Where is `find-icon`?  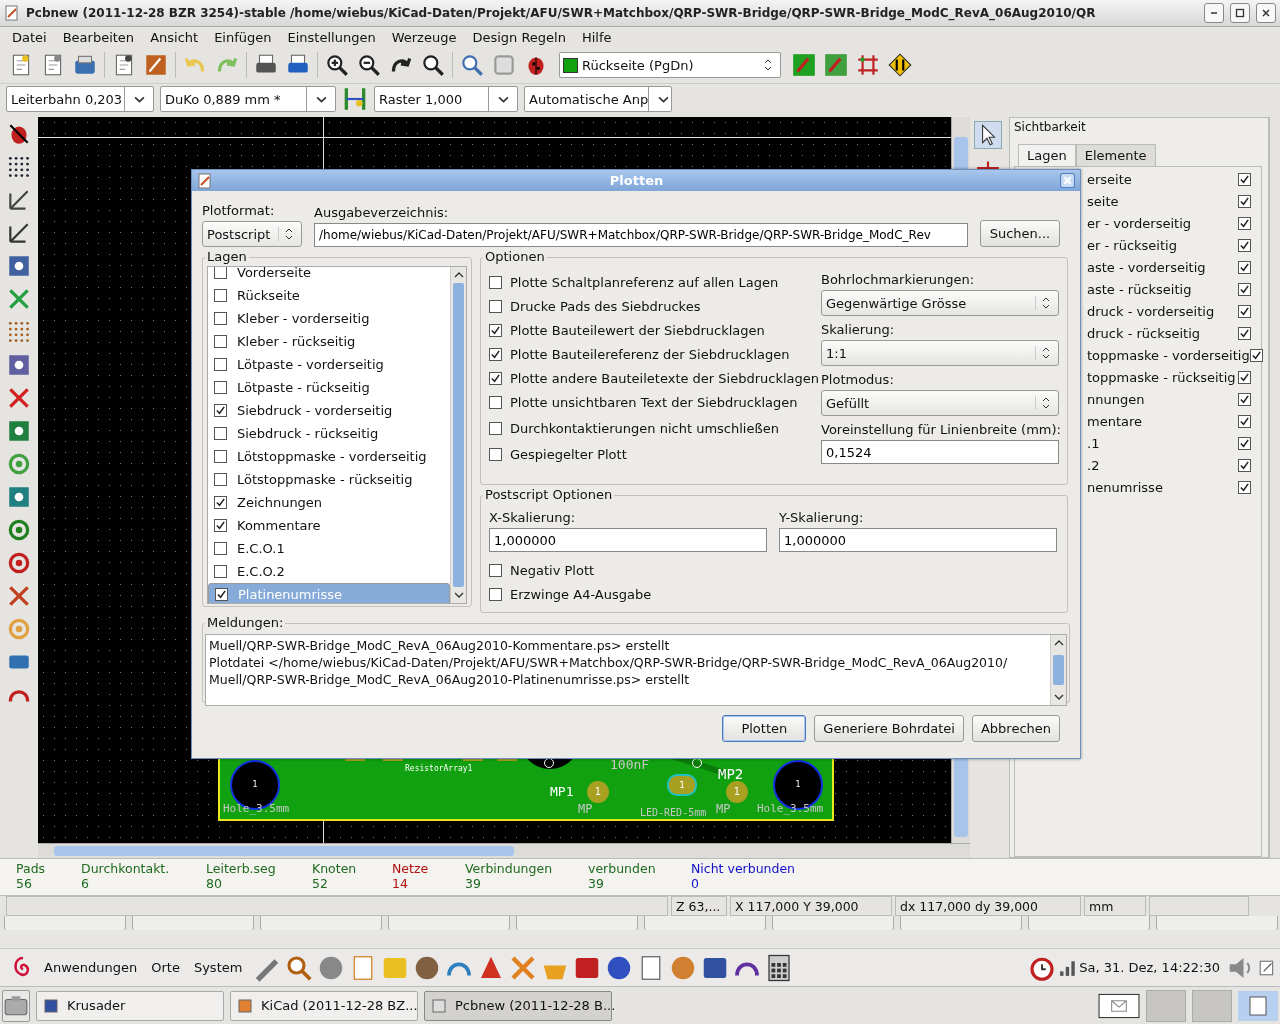
find-icon is located at coordinates (472, 65).